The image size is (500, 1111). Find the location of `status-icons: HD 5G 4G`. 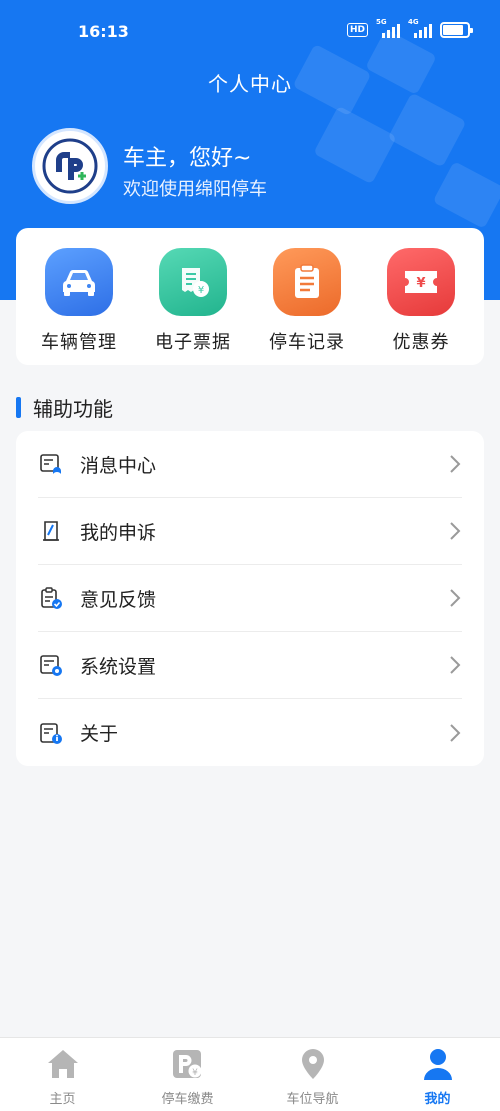

status-icons: HD 5G 4G is located at coordinates (409, 28).